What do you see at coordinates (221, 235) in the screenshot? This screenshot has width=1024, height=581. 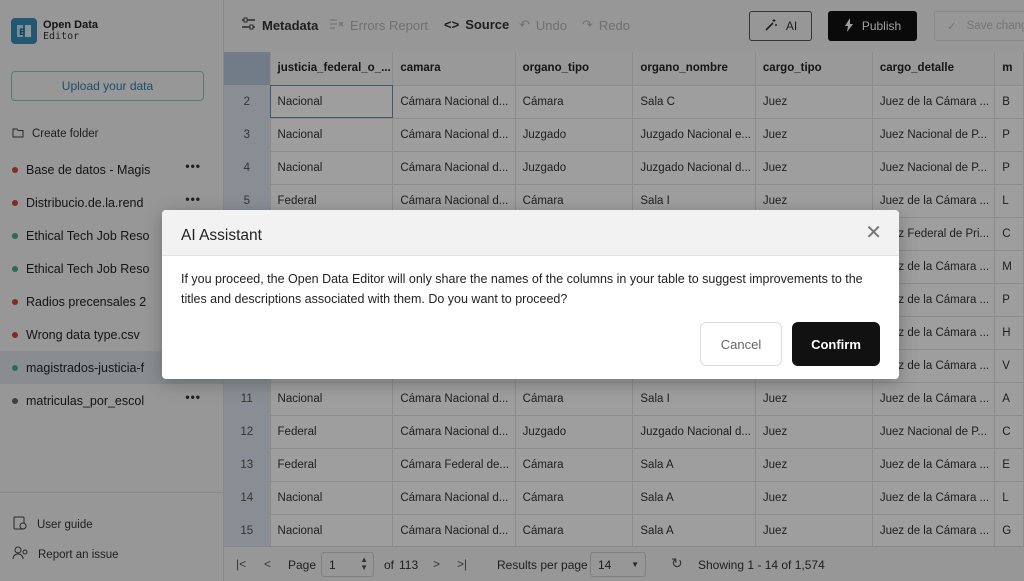 I see `dialog-title: AI Assistant` at bounding box center [221, 235].